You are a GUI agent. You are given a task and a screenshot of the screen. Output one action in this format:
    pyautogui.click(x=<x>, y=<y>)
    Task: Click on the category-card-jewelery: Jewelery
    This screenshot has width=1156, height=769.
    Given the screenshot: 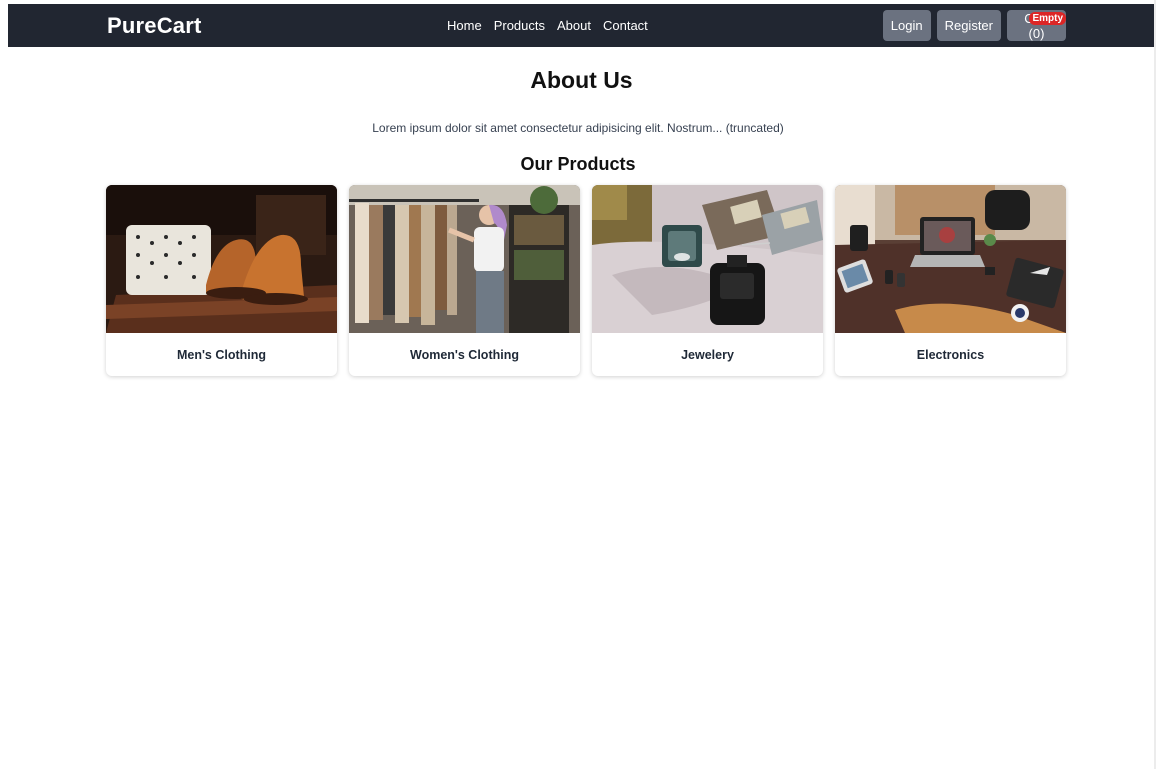 What is the action you would take?
    pyautogui.click(x=707, y=280)
    